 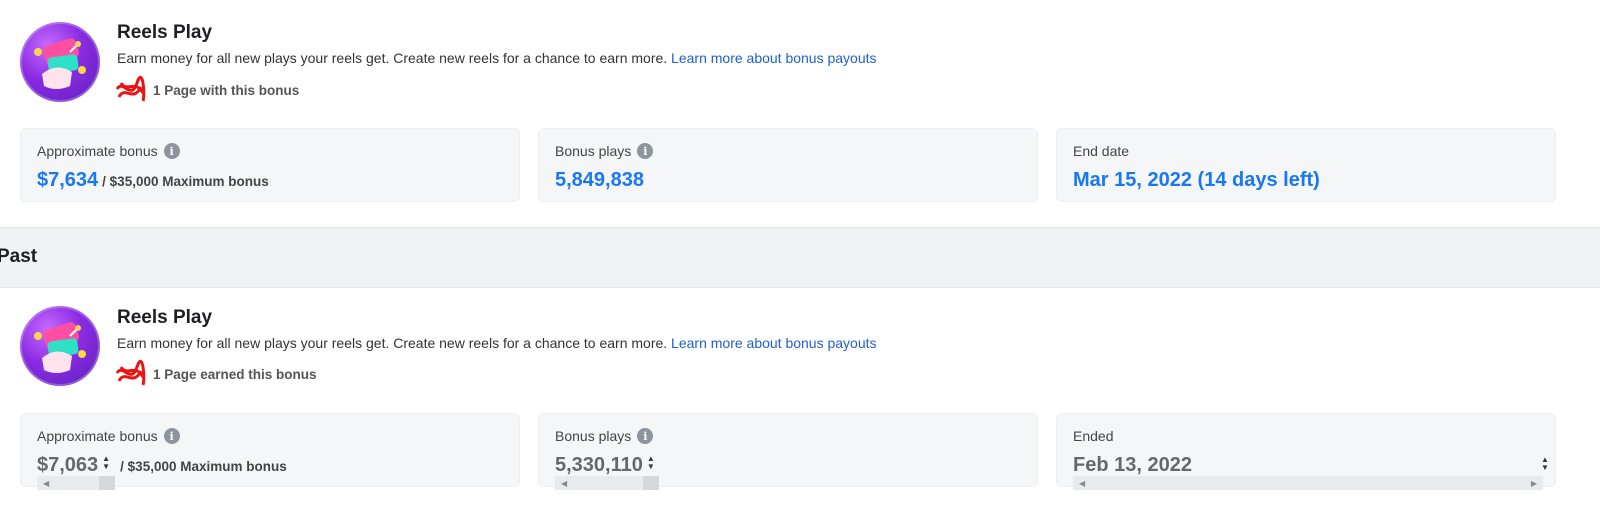 I want to click on approximate-bonus-value: $7,063 ▲ ▼ / $35,000 Maximum bonus, so click(x=162, y=465).